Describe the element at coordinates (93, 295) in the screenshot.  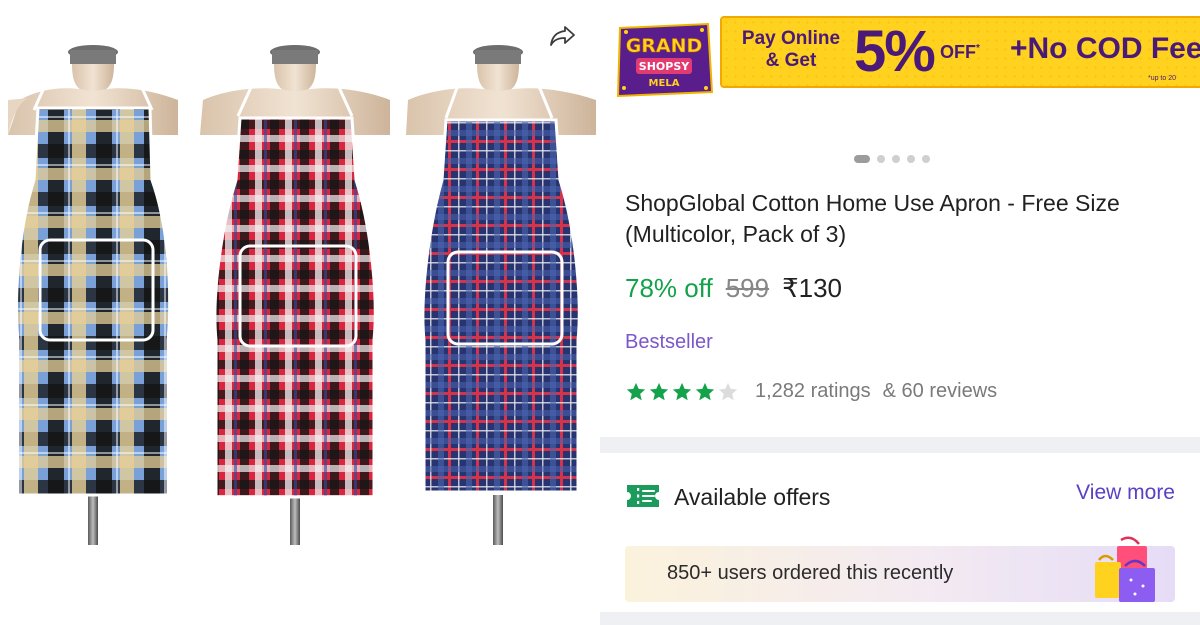
I see `apron-blue-plaid` at that location.